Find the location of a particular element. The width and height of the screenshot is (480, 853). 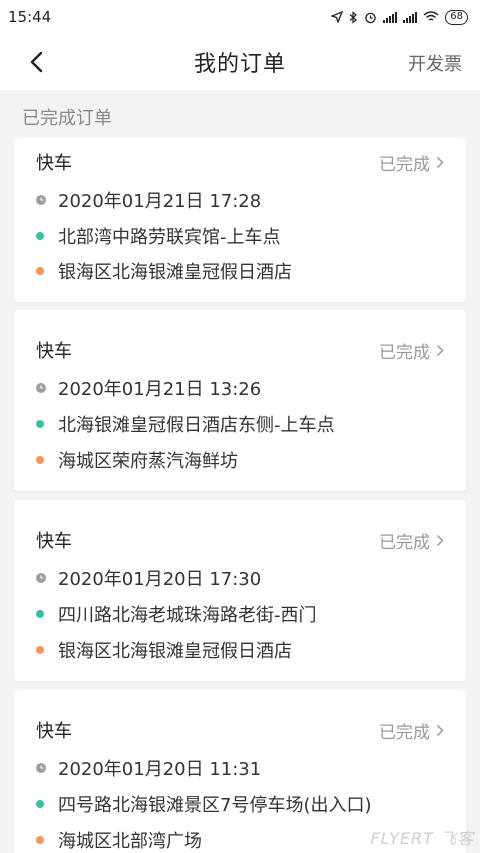

status-icons: 68 is located at coordinates (399, 17).